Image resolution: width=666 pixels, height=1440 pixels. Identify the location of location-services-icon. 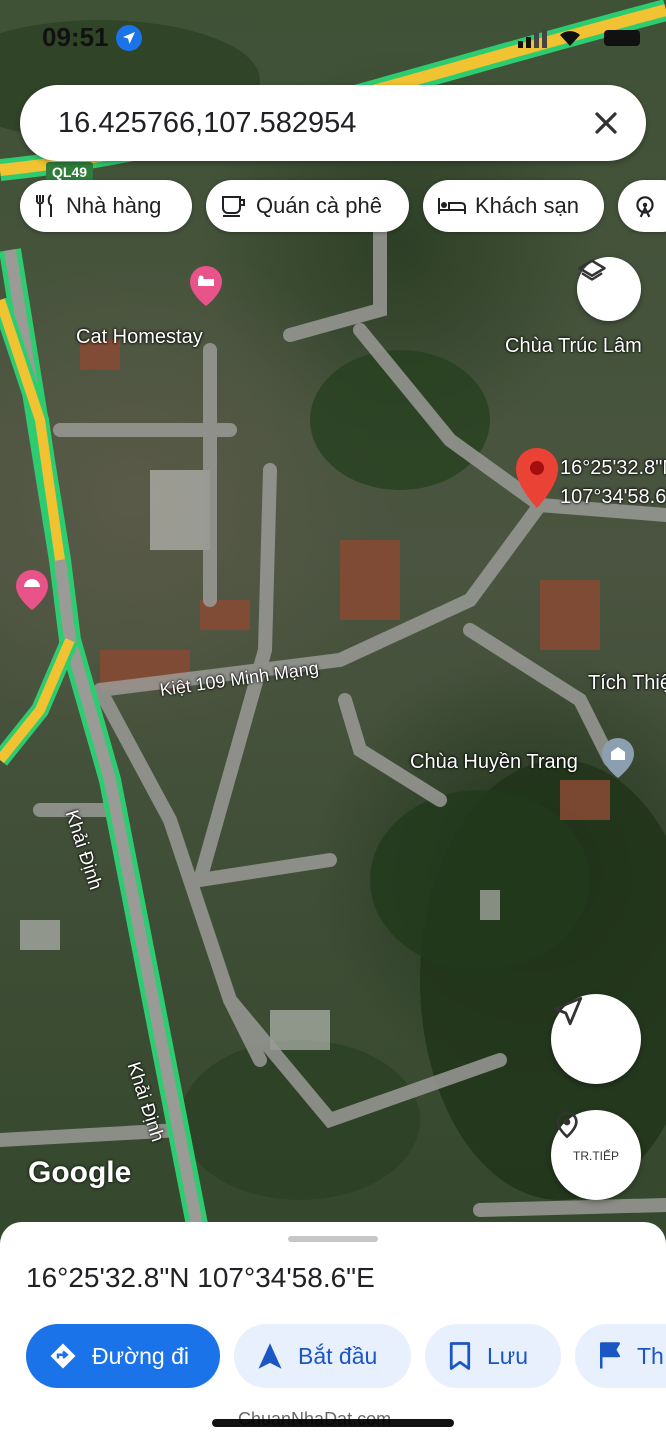
(129, 38).